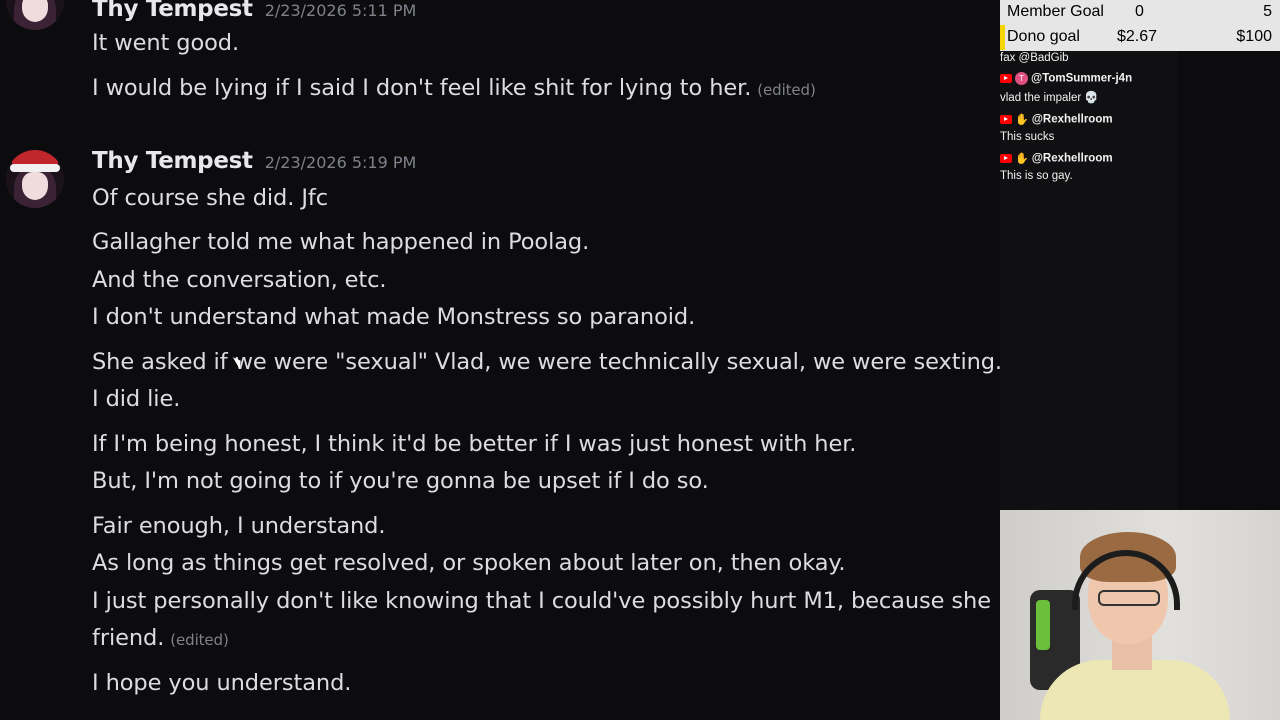  I want to click on message-text: Of course she did. Jfc, so click(210, 198).